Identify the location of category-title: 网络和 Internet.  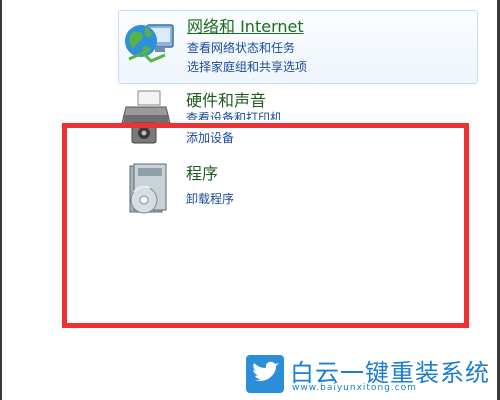
(245, 25).